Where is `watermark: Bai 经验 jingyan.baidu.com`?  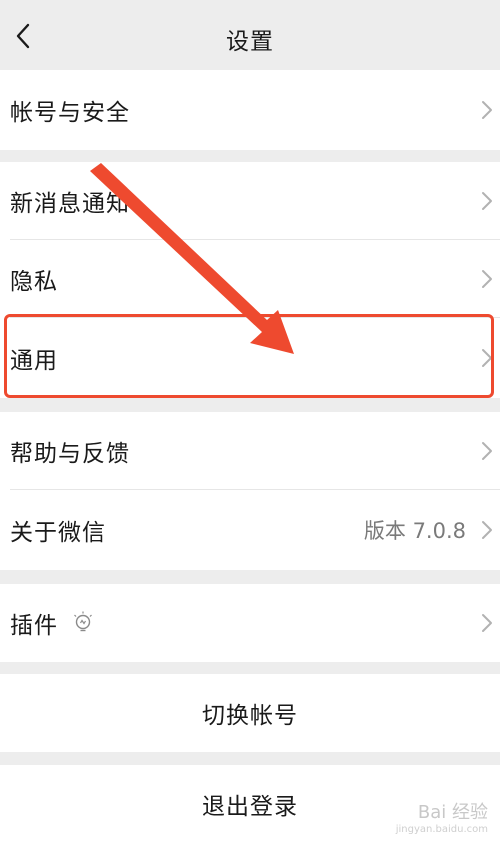
watermark: Bai 经验 jingyan.baidu.com is located at coordinates (442, 819).